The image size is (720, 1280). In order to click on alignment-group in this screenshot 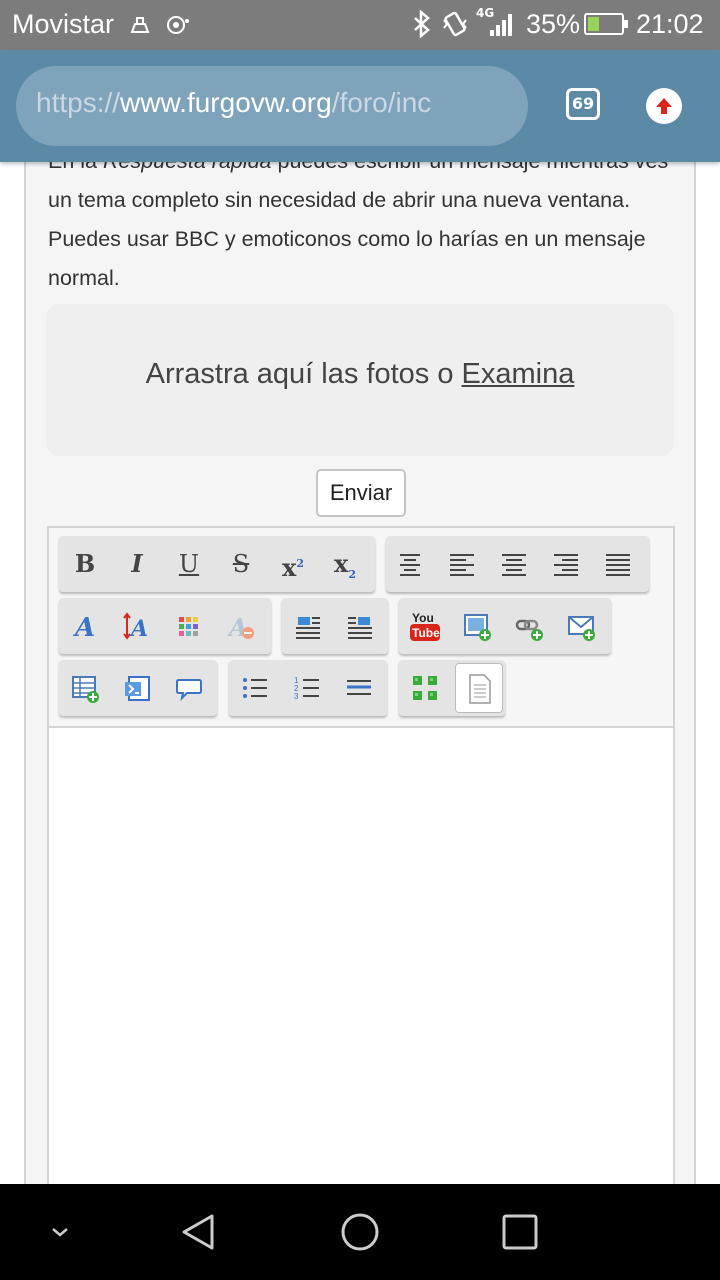, I will do `click(517, 564)`.